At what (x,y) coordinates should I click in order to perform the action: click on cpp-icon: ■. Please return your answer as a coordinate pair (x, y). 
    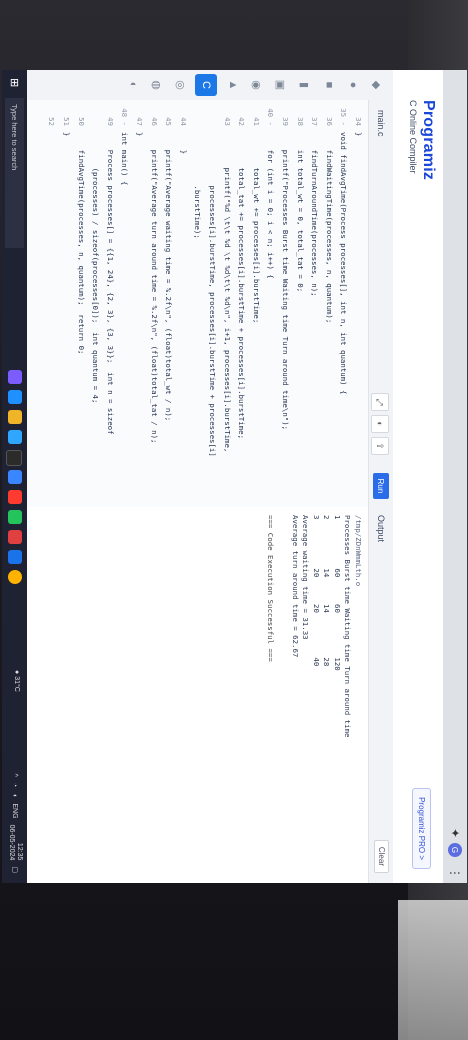
    Looking at the image, I should click on (329, 85).